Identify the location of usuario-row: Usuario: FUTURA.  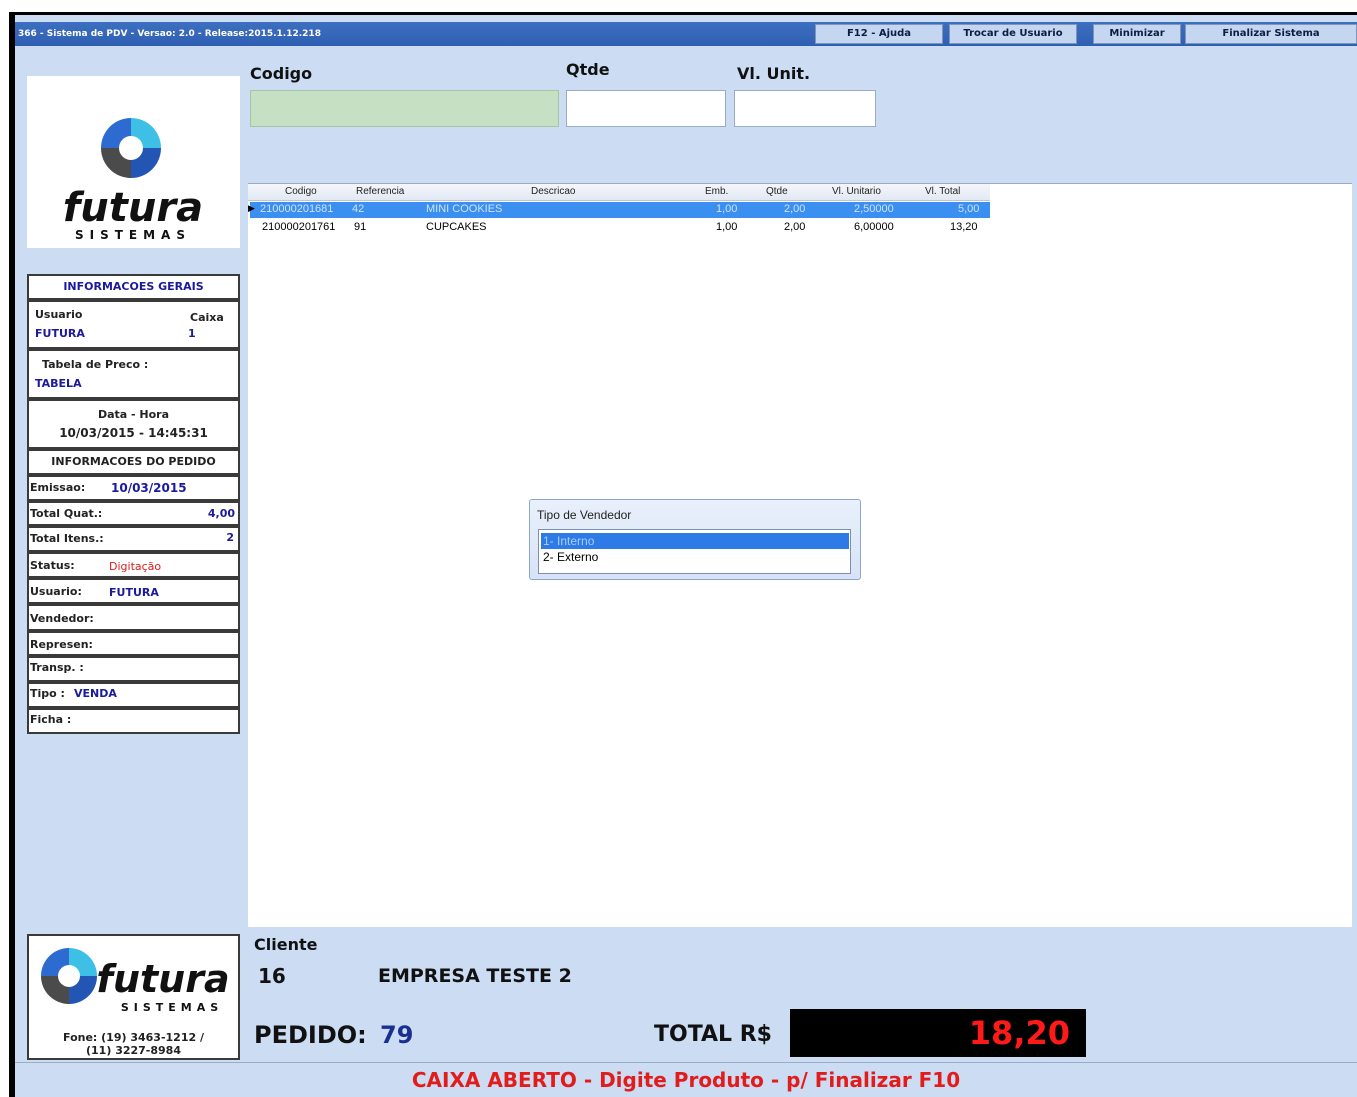
(133, 591).